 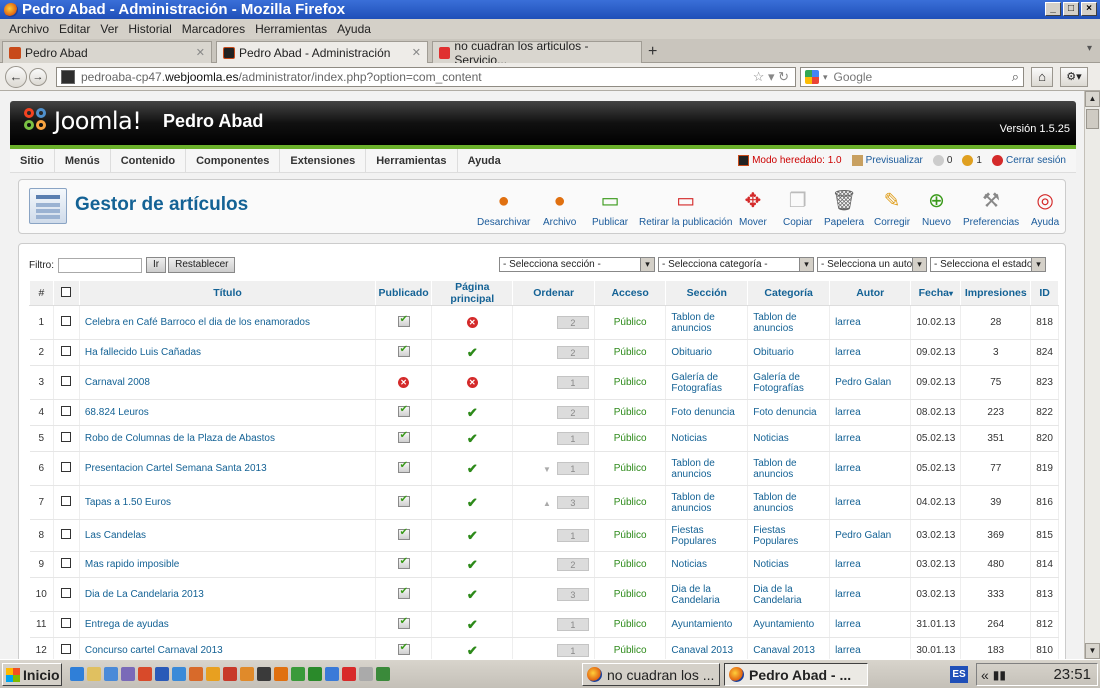 What do you see at coordinates (988, 264) in the screenshot?
I see `state-select: - Selecciona el estado -` at bounding box center [988, 264].